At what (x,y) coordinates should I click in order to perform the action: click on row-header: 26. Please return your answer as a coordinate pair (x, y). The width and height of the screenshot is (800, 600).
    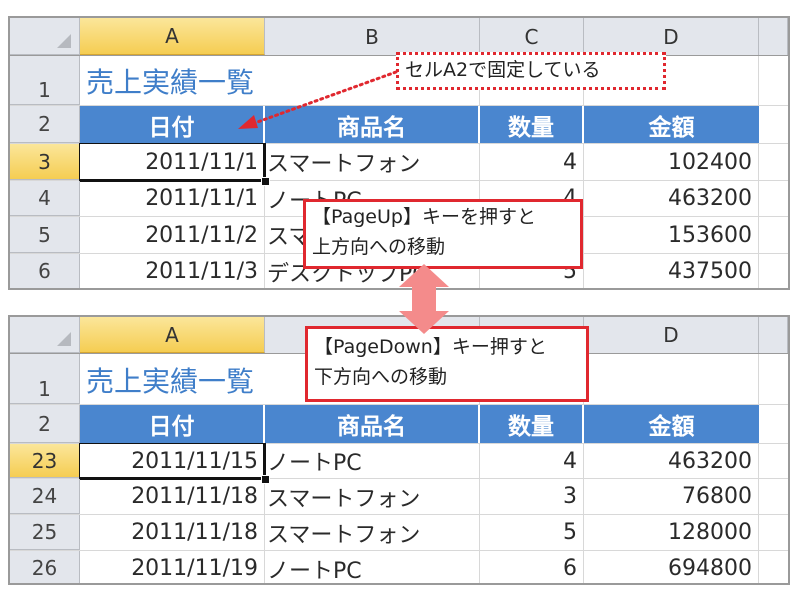
    Looking at the image, I should click on (45, 567).